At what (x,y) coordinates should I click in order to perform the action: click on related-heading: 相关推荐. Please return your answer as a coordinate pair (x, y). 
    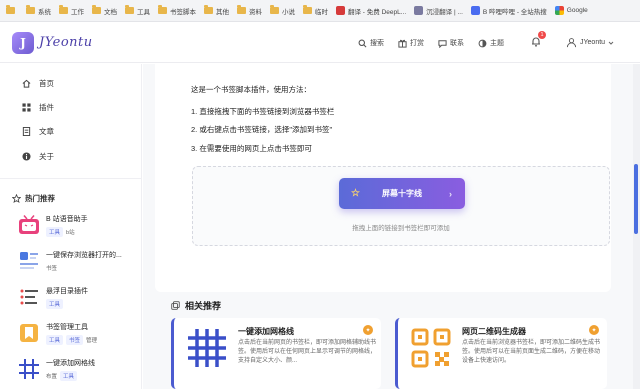
    Looking at the image, I should click on (196, 305).